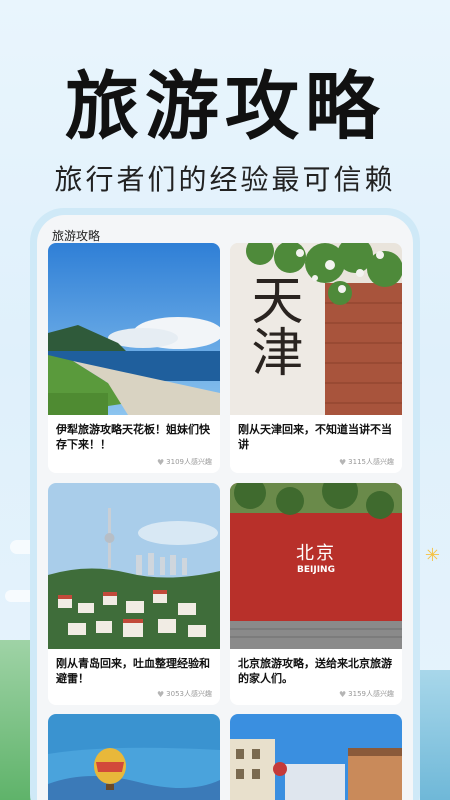  Describe the element at coordinates (316, 553) in the screenshot. I see `beijing-sign-cn: 北京` at that location.